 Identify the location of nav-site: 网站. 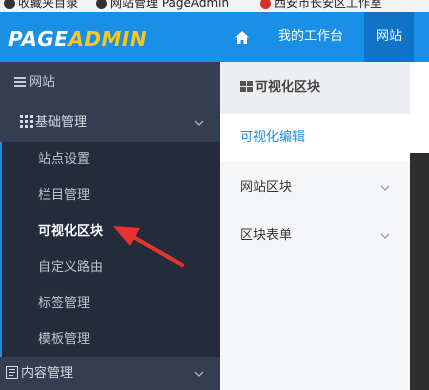
(389, 37).